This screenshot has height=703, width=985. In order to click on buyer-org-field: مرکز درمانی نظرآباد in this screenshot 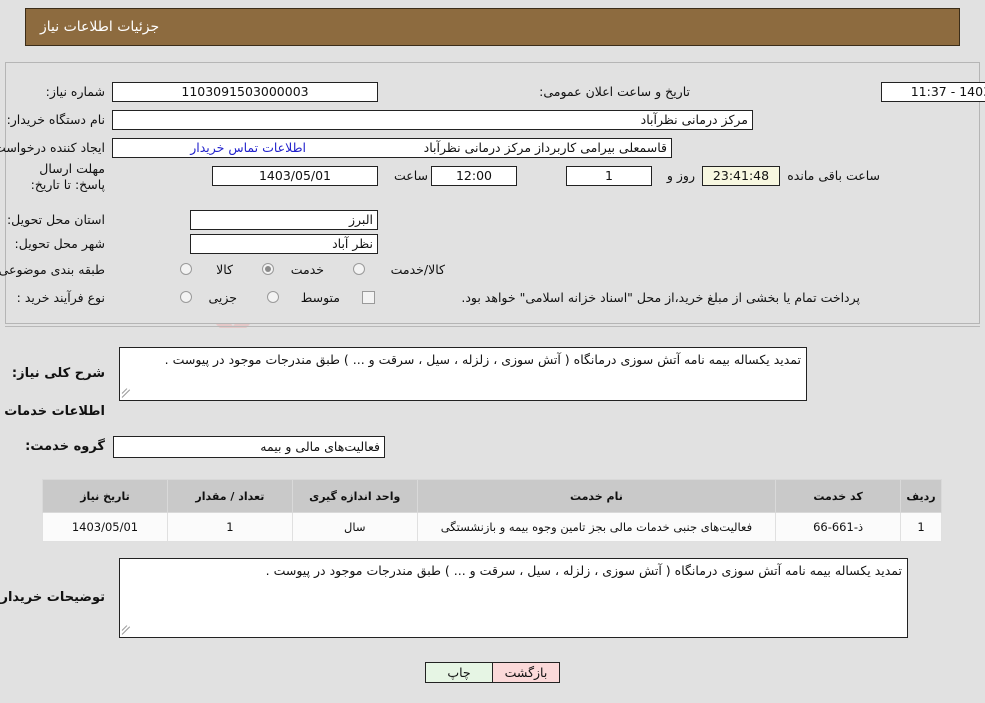, I will do `click(432, 120)`.